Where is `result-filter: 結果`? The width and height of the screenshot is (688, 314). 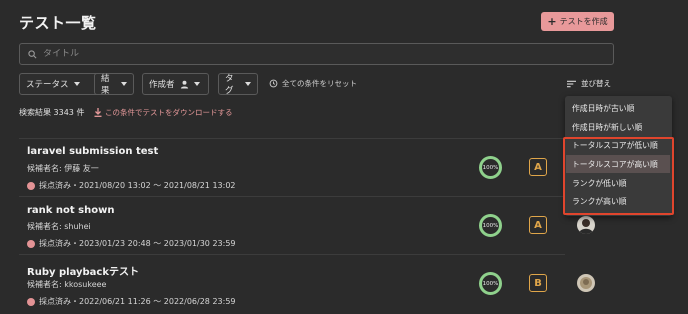
result-filter: 結果 is located at coordinates (114, 84).